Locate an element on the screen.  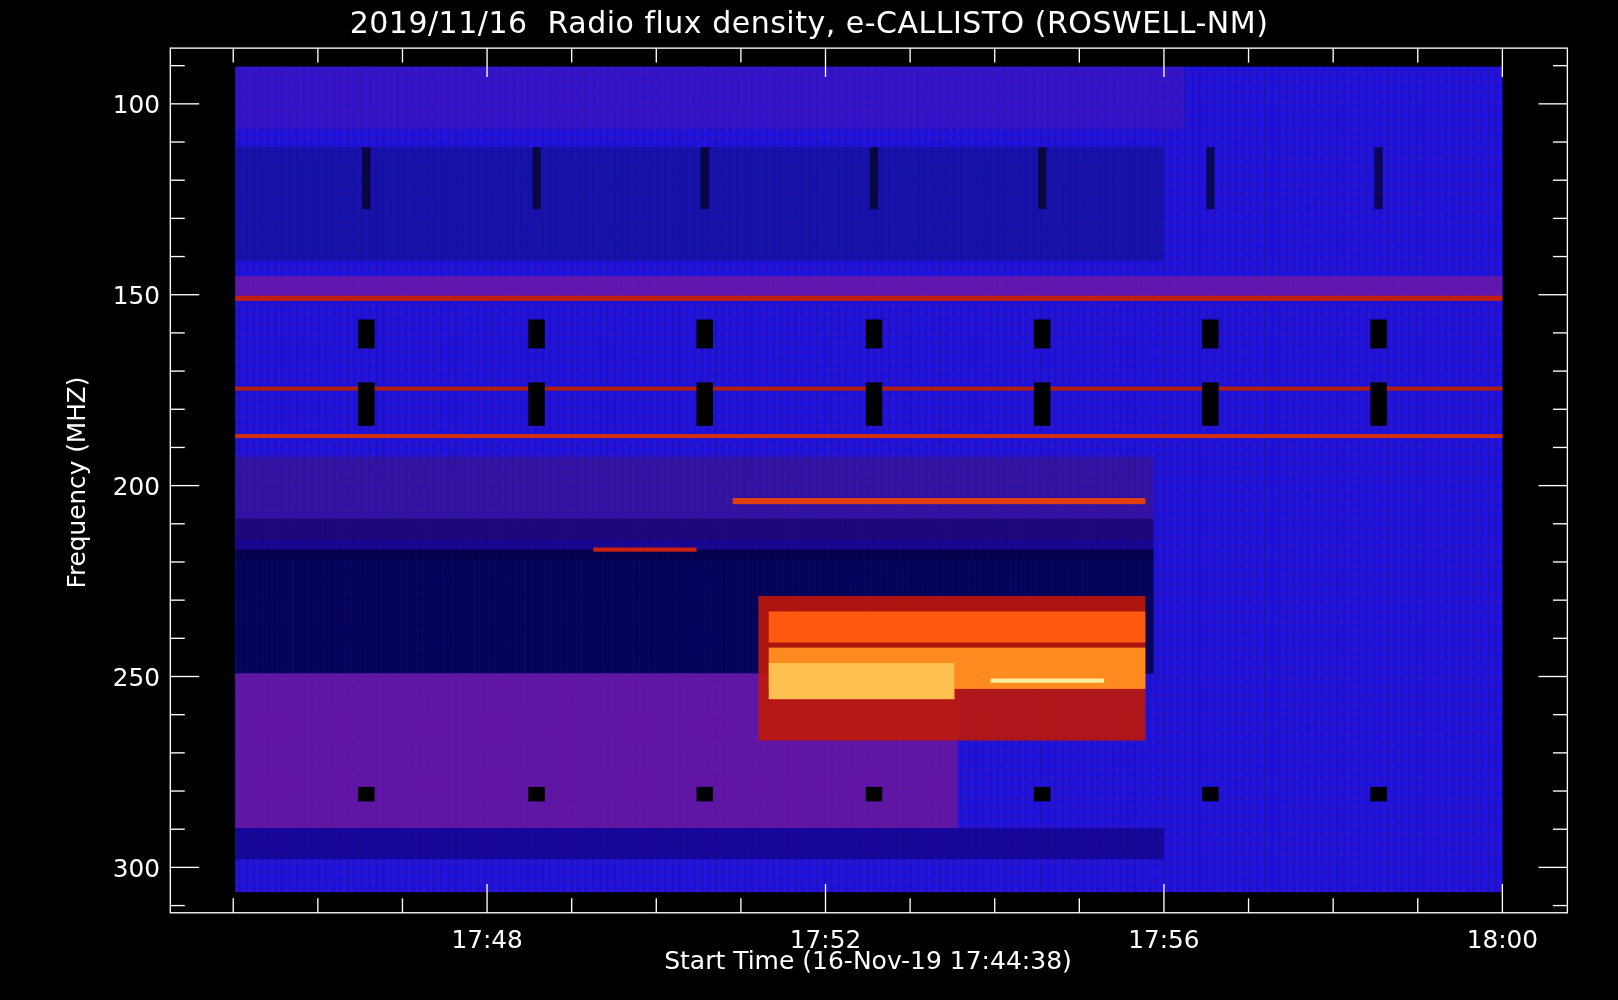
tick-label: 17:48 is located at coordinates (487, 938).